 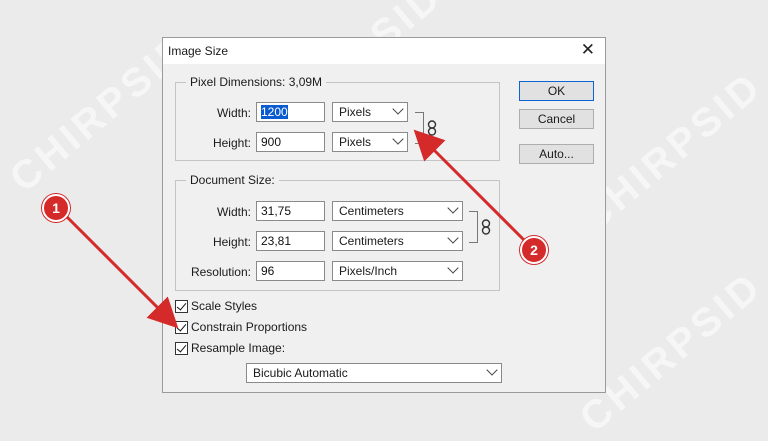 What do you see at coordinates (534, 250) in the screenshot?
I see `annotation-badge-2: 2` at bounding box center [534, 250].